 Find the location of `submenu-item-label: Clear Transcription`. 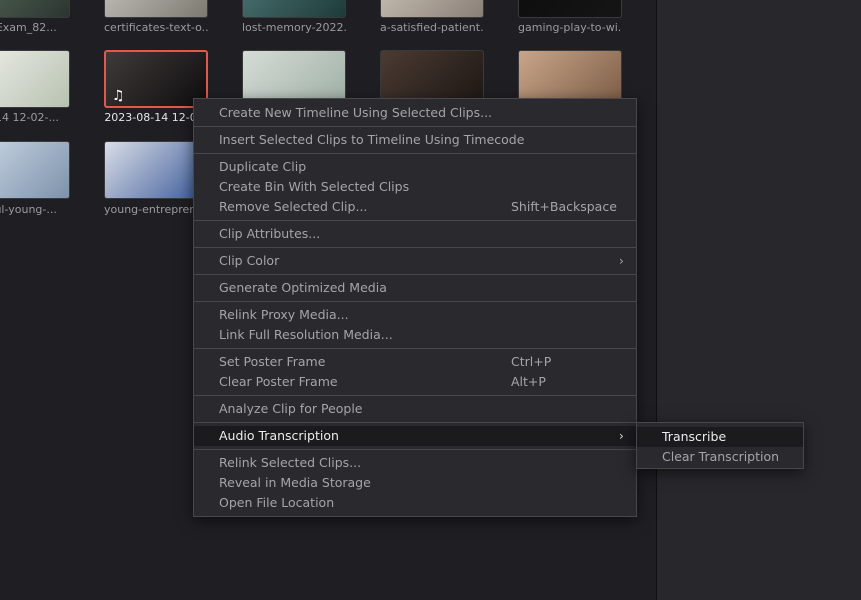

submenu-item-label: Clear Transcription is located at coordinates (721, 456).